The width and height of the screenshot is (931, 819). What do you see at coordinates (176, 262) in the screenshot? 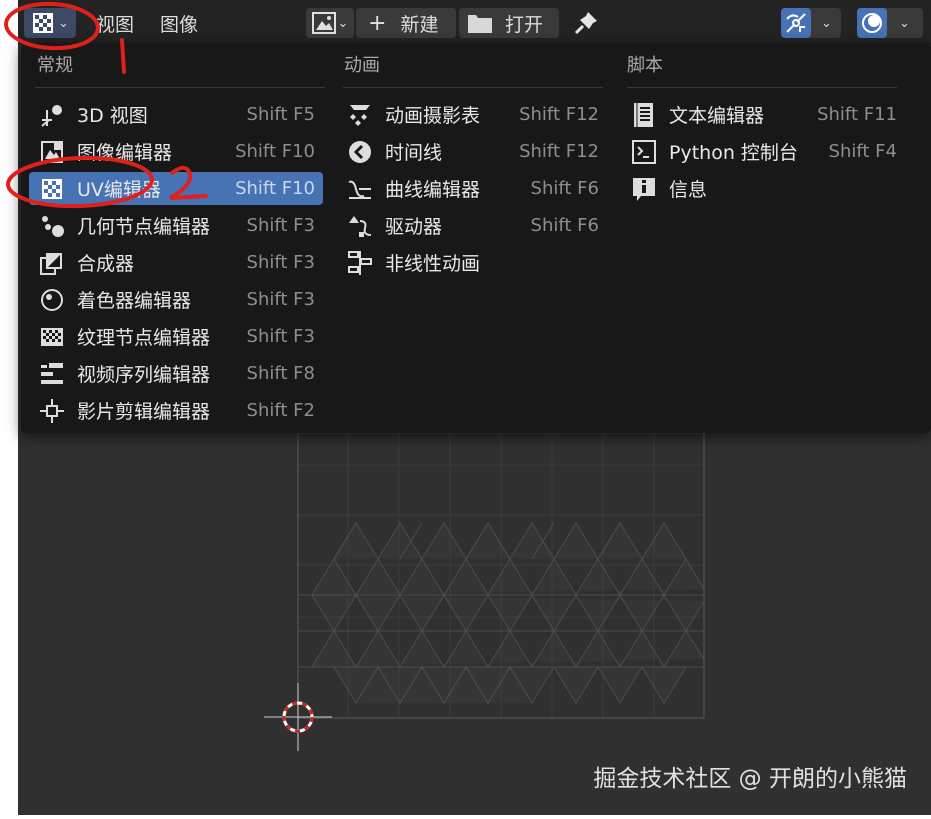
I see `menu-item-compositor: 合成器 Shift F3` at bounding box center [176, 262].